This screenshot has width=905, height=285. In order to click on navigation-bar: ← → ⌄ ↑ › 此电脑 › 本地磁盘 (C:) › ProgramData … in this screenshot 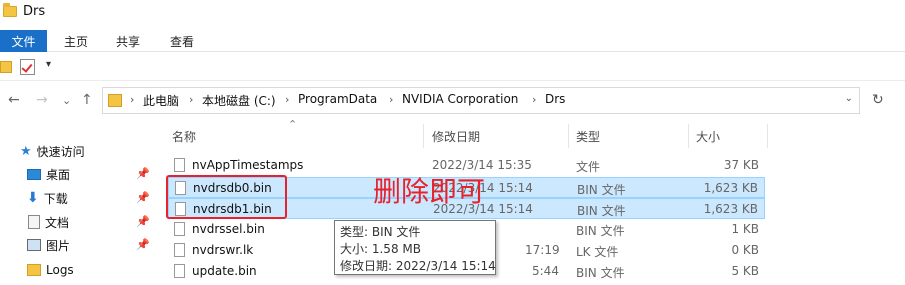, I will do `click(452, 101)`.